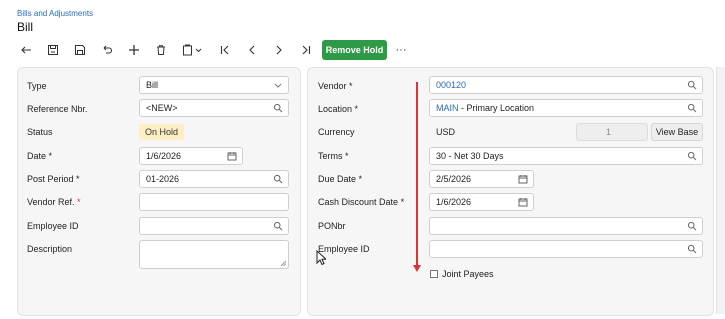 This screenshot has width=725, height=319. What do you see at coordinates (50, 179) in the screenshot?
I see `post-period-label-text: Post Period` at bounding box center [50, 179].